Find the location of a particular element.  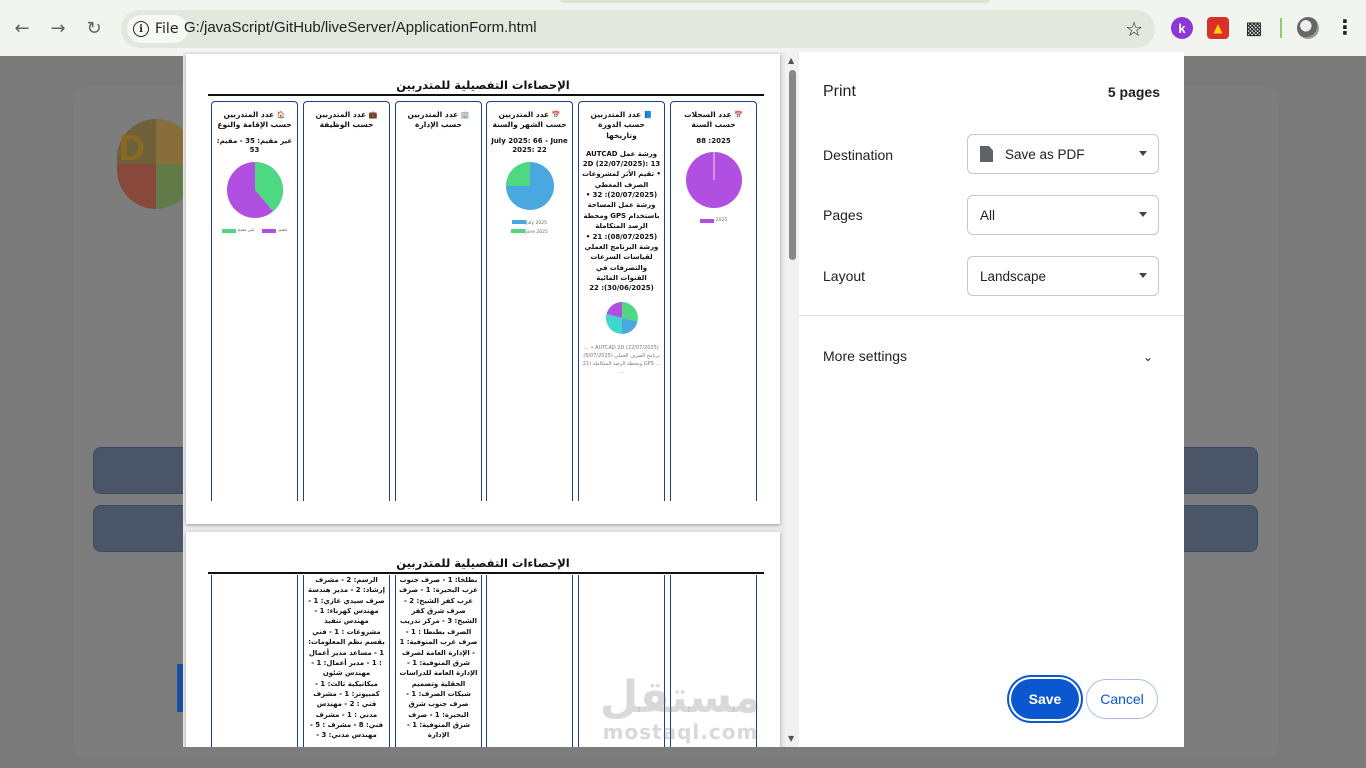

pie-slice-june is located at coordinates (517, 174).